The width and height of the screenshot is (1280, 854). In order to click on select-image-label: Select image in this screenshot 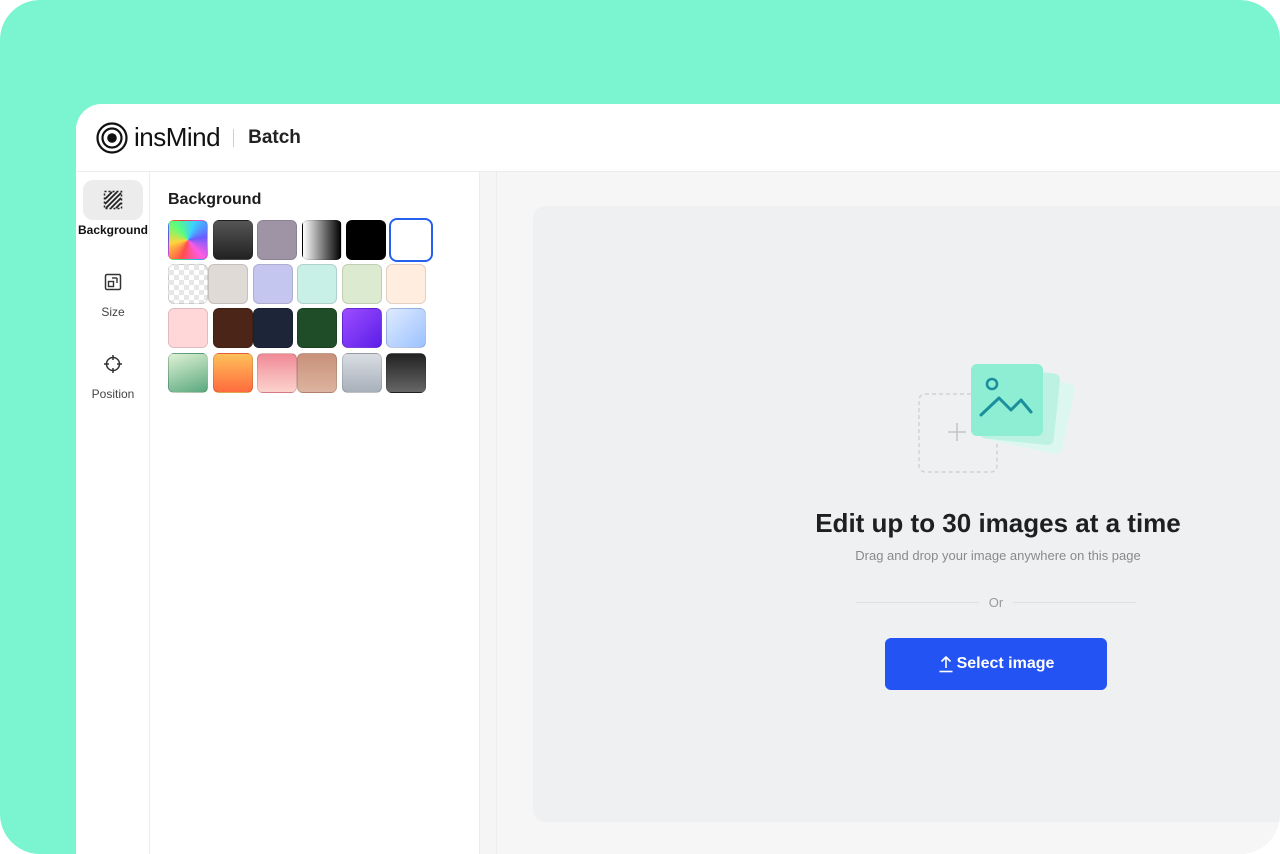, I will do `click(1005, 663)`.